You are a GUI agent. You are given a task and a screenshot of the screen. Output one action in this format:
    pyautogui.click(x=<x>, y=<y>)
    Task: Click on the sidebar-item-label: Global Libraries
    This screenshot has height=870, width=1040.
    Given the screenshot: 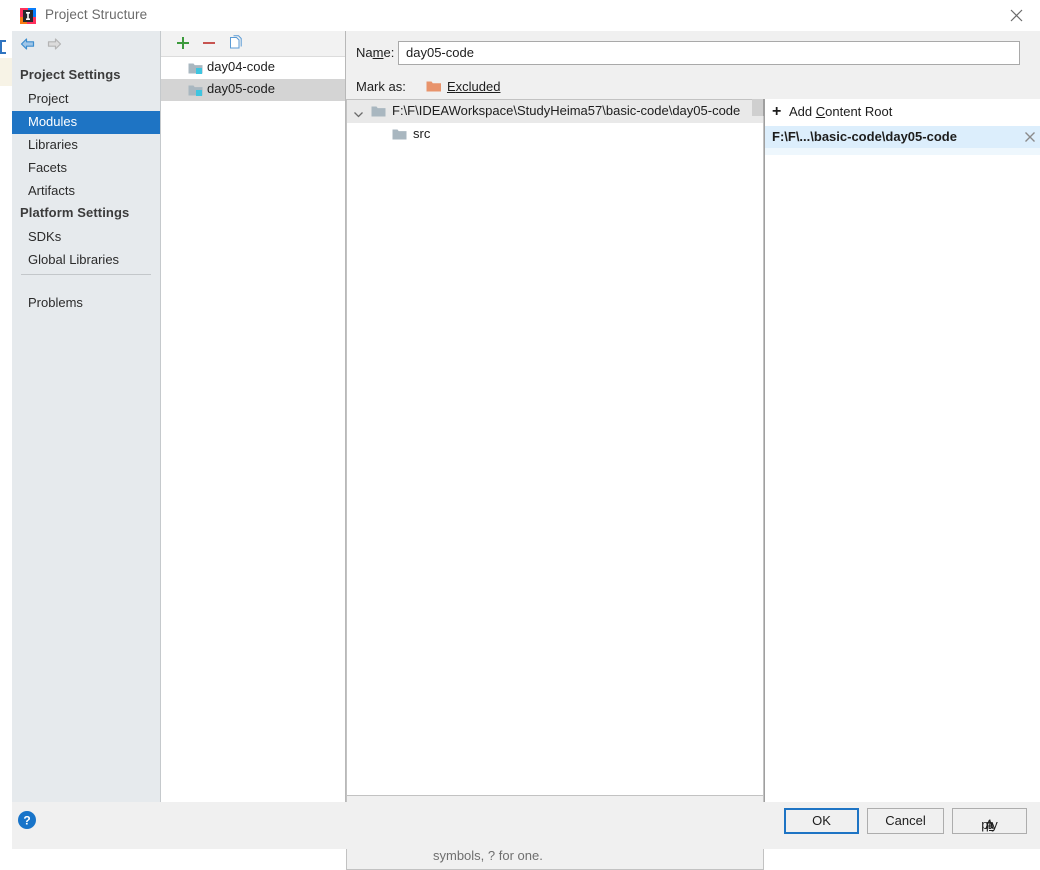 What is the action you would take?
    pyautogui.click(x=74, y=259)
    